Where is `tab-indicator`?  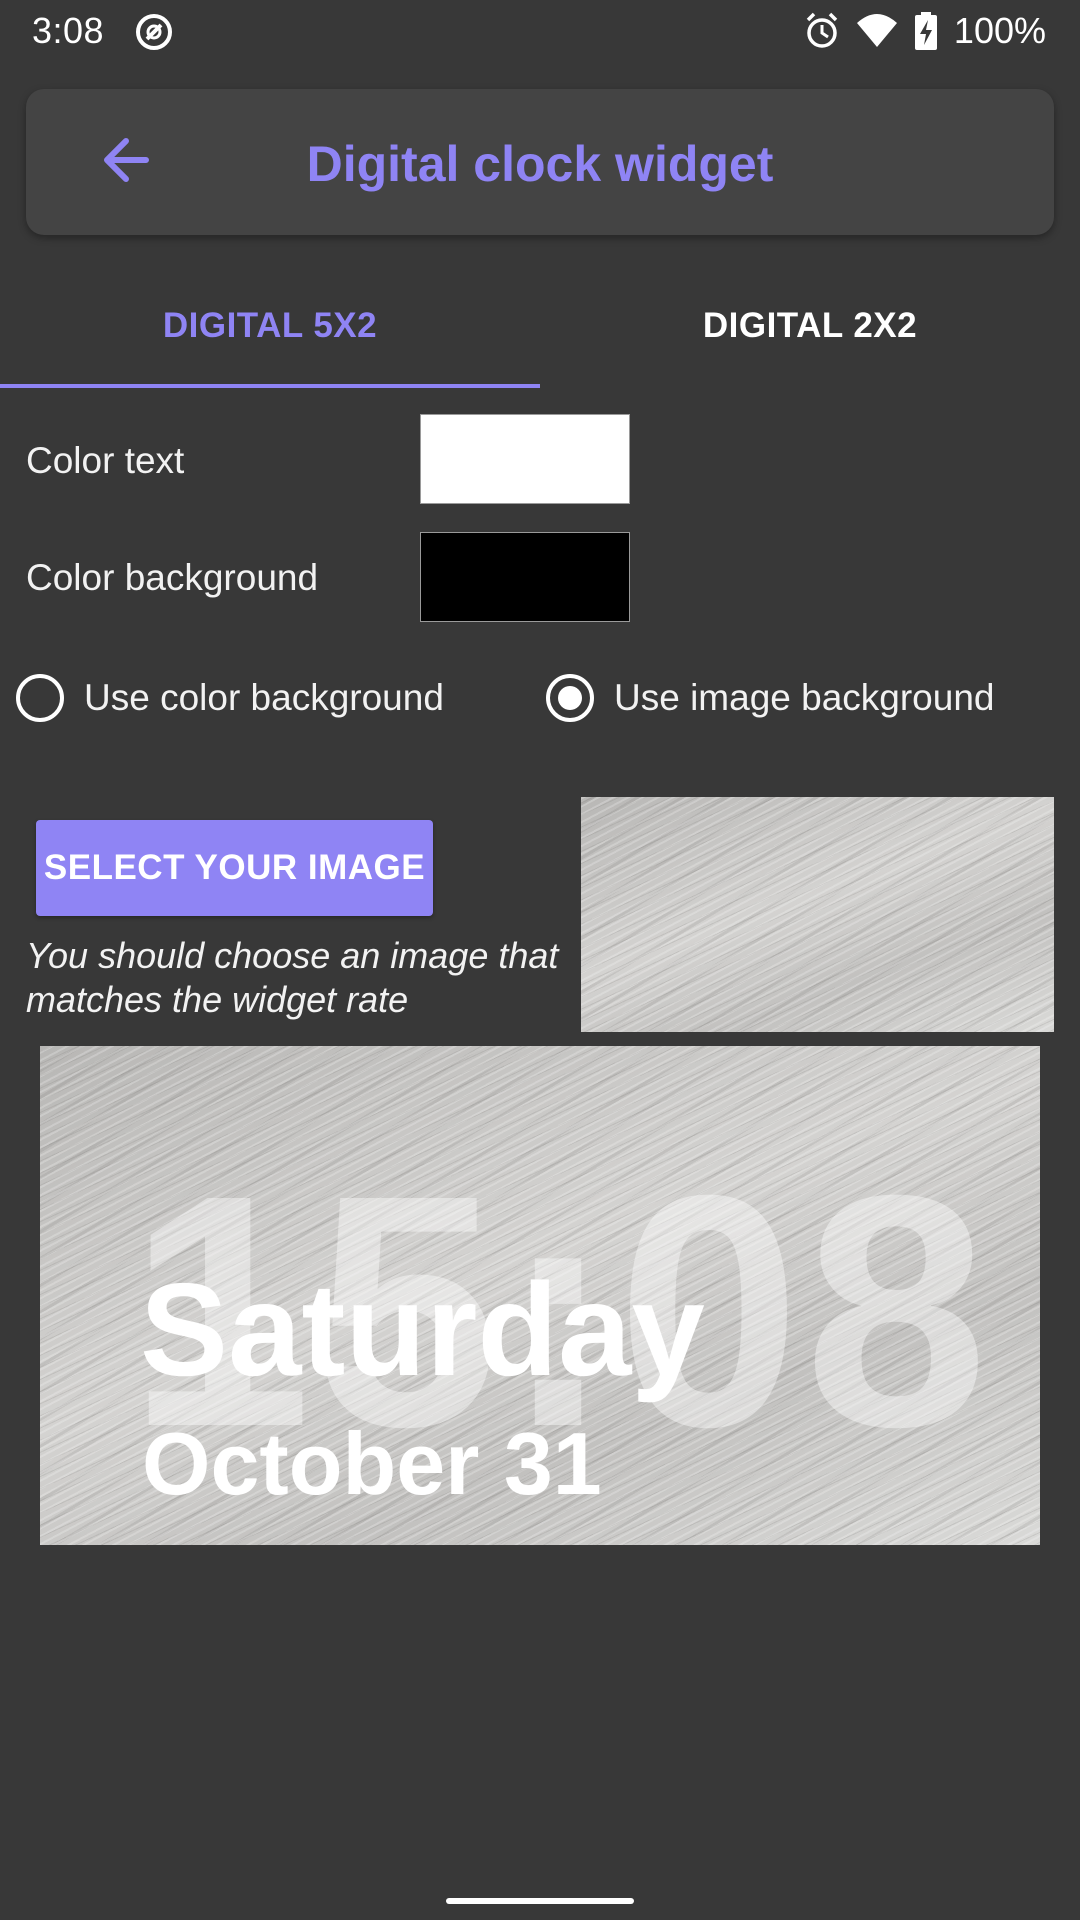
tab-indicator is located at coordinates (270, 386).